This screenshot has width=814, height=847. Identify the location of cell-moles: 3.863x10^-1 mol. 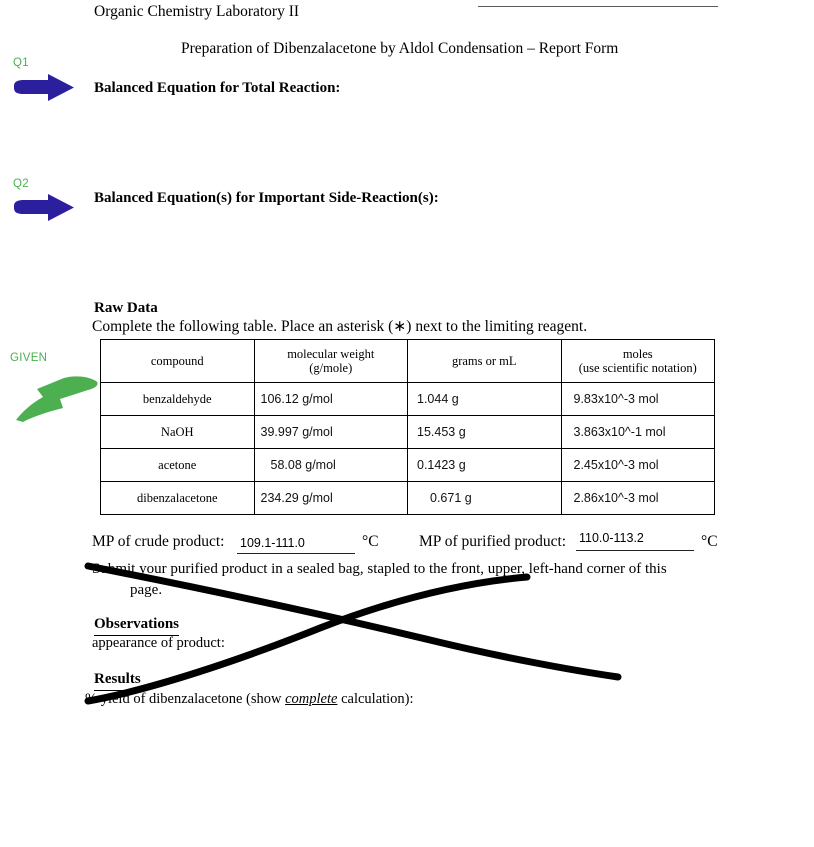
(637, 432).